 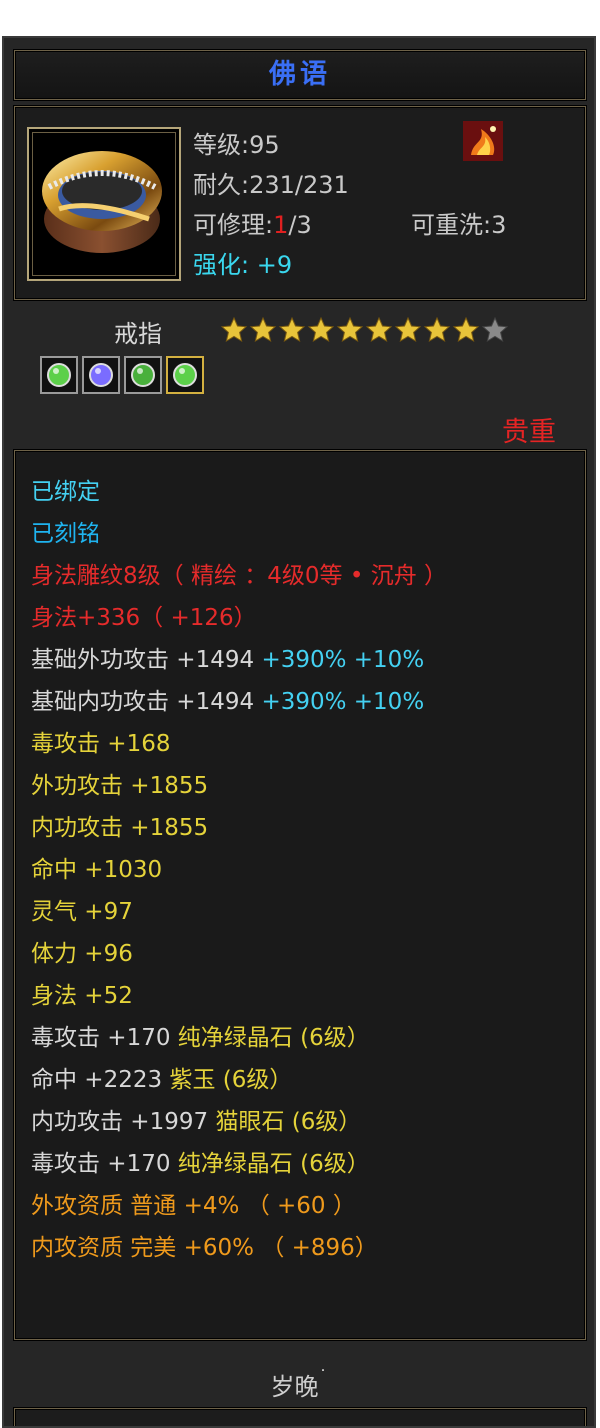 What do you see at coordinates (300, 203) in the screenshot?
I see `item-summary: 等级:95 耐久:231/231 可修理:1/3 可重洗:3 强化: +9` at bounding box center [300, 203].